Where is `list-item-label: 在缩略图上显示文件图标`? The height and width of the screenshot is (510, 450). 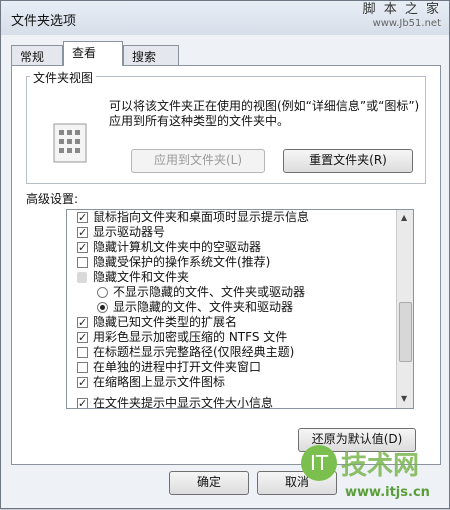
list-item-label: 在缩略图上显示文件图标 is located at coordinates (159, 382).